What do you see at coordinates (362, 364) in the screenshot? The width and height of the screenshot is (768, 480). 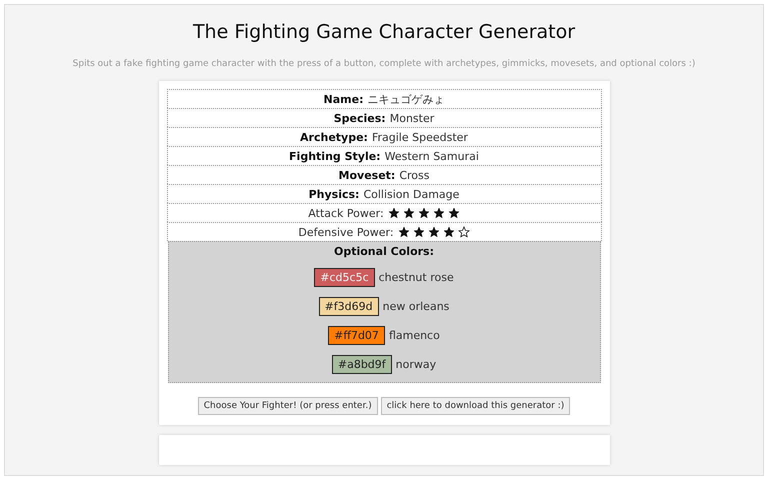 I see `color-swatch: #a8bd9f` at bounding box center [362, 364].